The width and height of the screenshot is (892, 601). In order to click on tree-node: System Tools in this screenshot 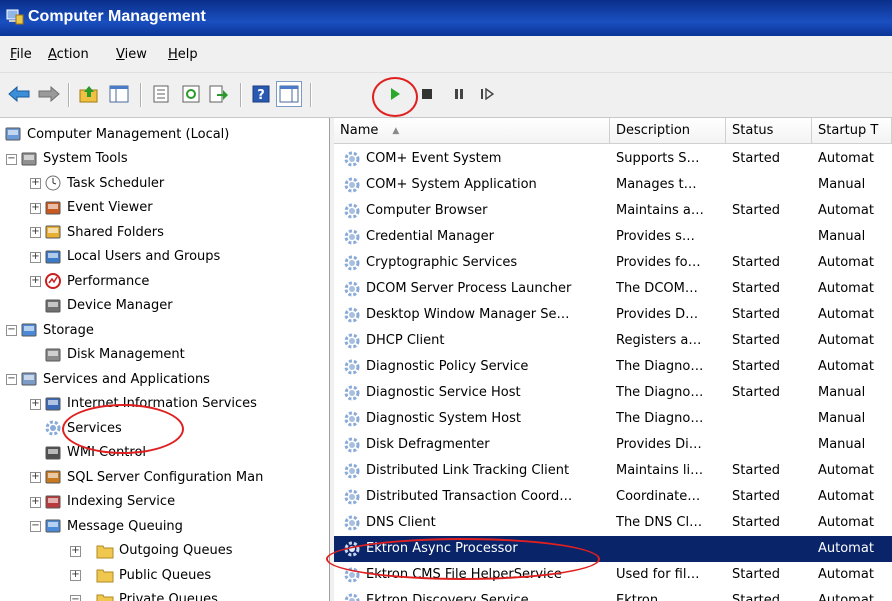, I will do `click(74, 159)`.